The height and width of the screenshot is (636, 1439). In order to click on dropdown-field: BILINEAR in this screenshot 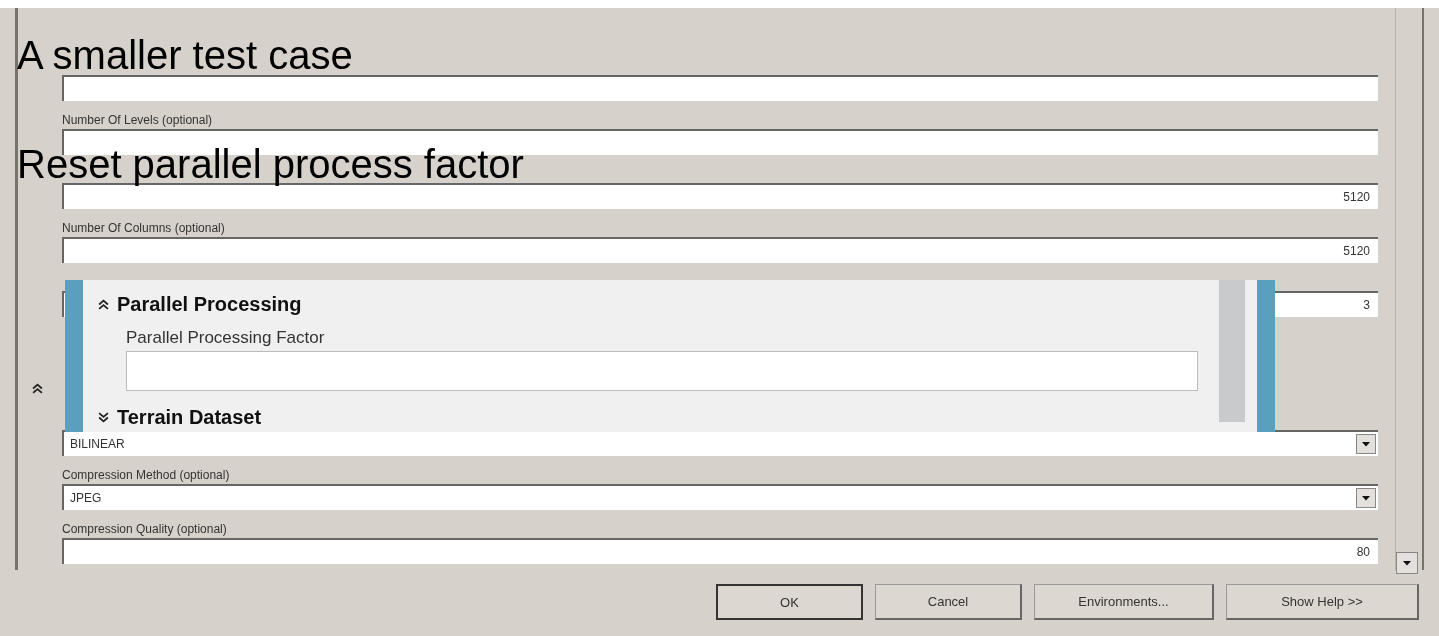, I will do `click(720, 443)`.